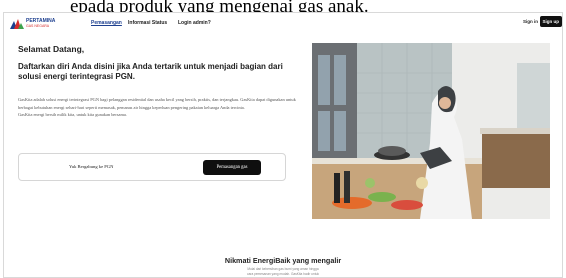  Describe the element at coordinates (194, 23) in the screenshot. I see `nav-link-login-admin: Login admin?` at that location.